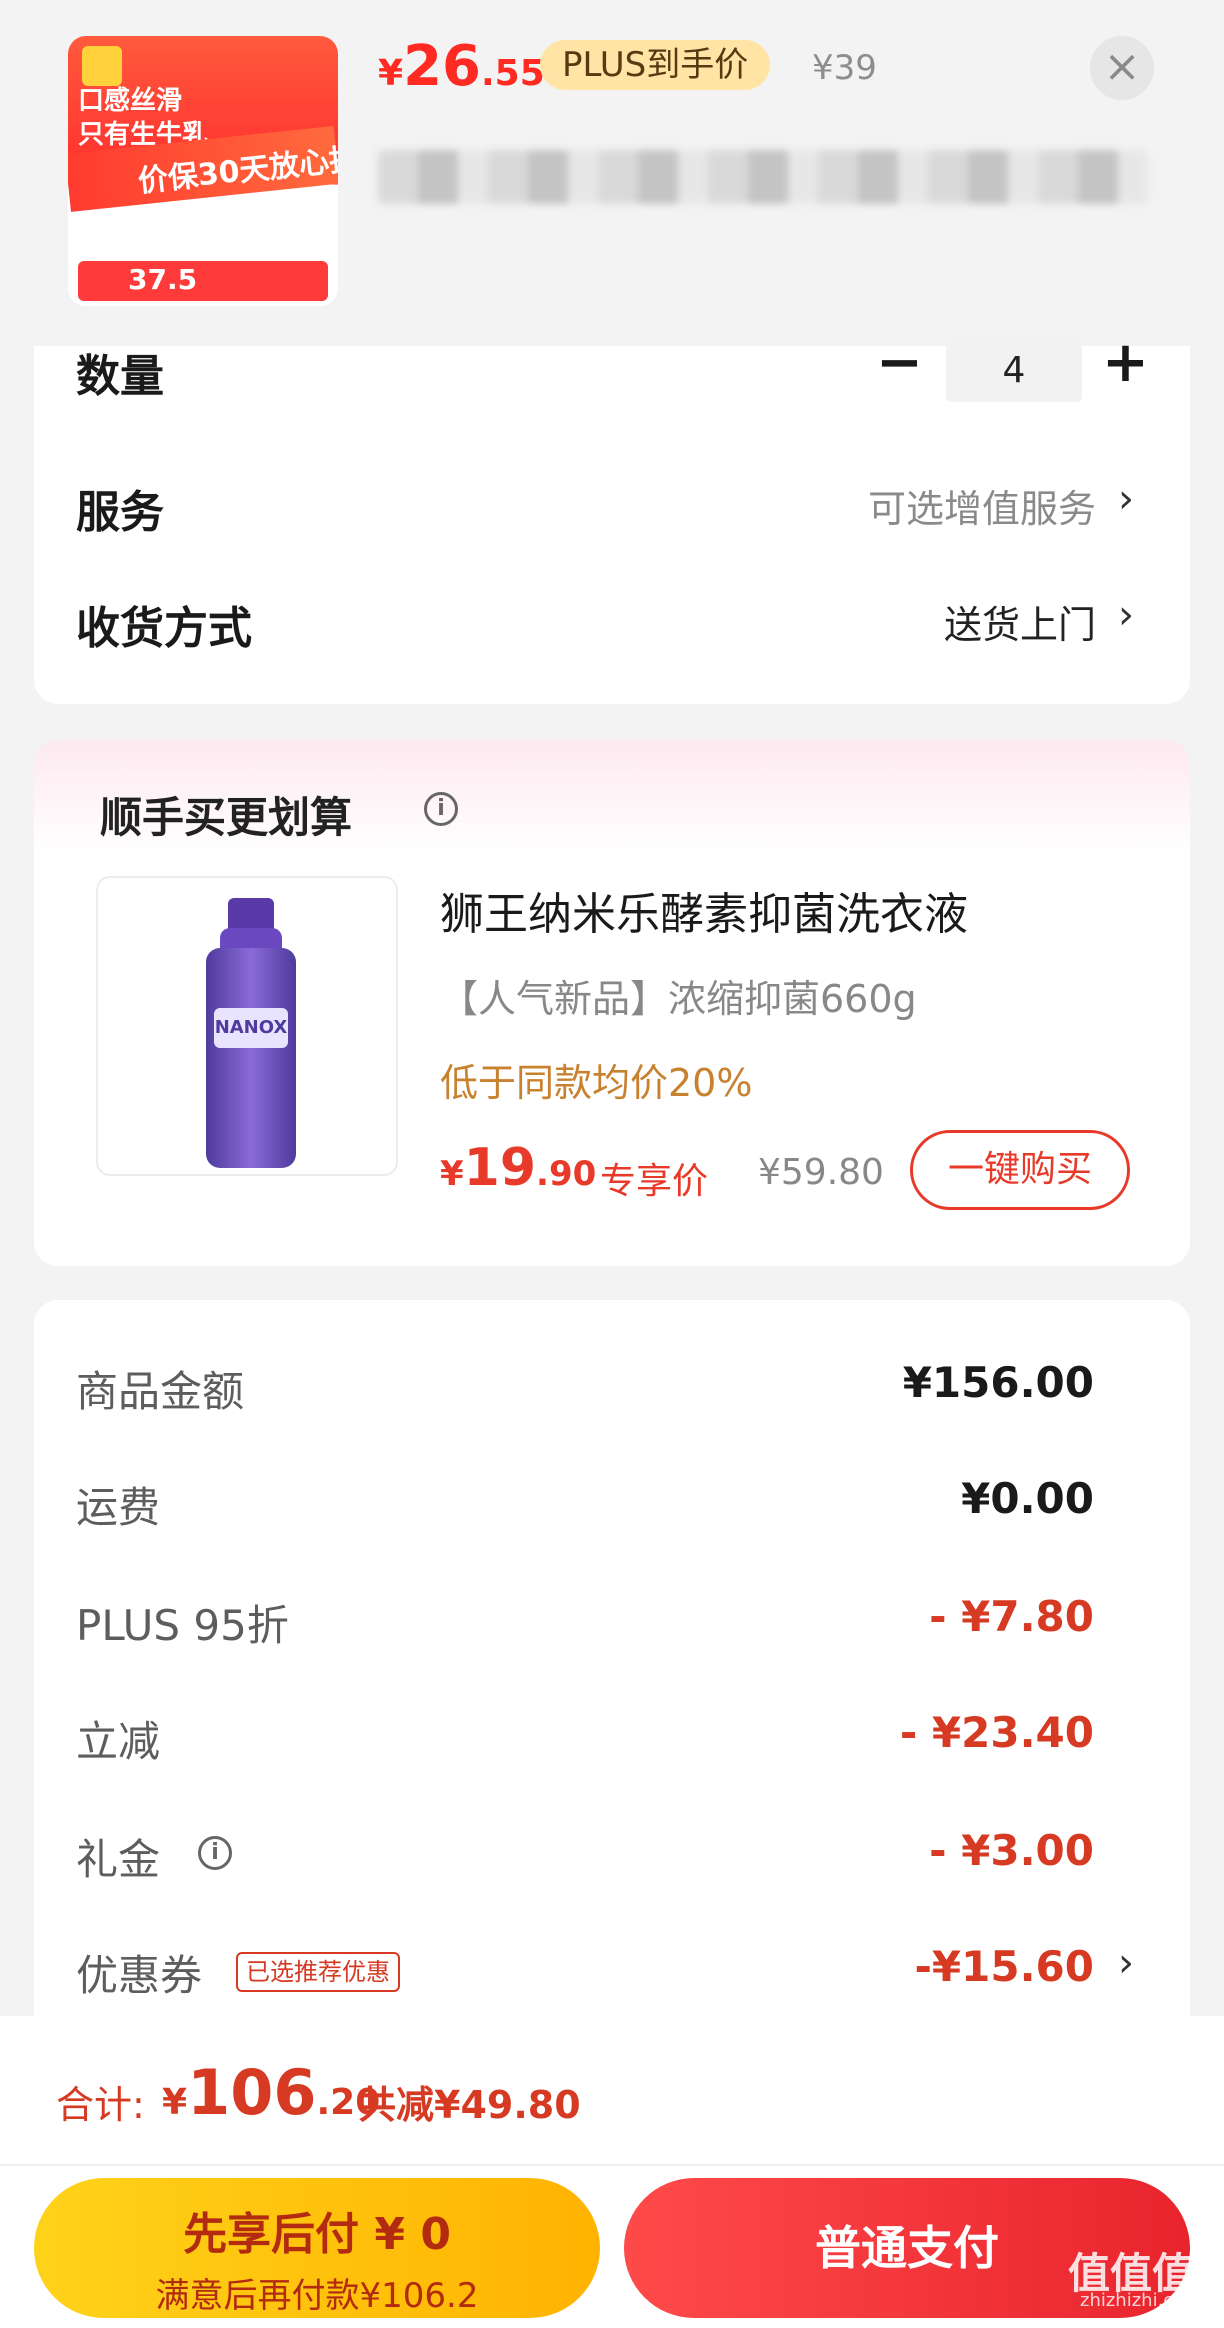 This screenshot has height=2328, width=1224. I want to click on quantity-minus-button: −, so click(899, 362).